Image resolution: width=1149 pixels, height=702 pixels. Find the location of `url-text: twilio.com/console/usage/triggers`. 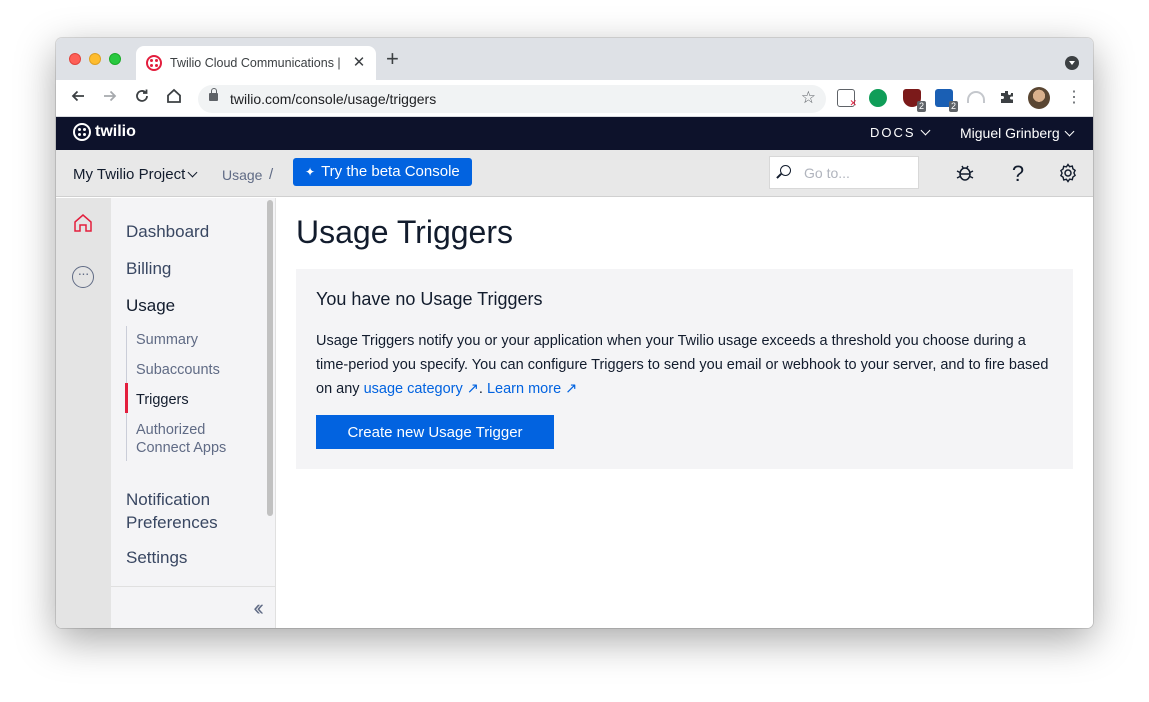

url-text: twilio.com/console/usage/triggers is located at coordinates (333, 99).